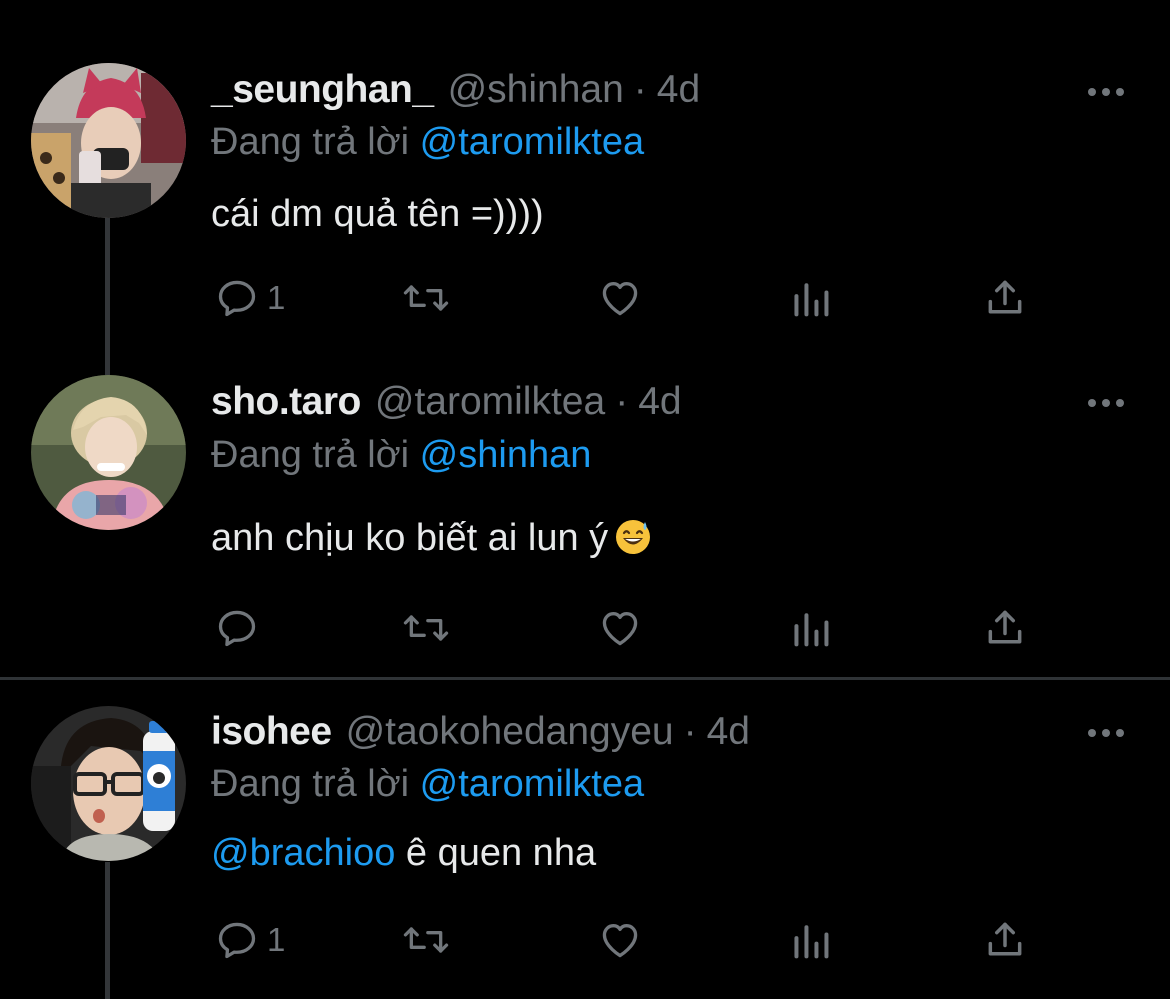  I want to click on replying-to-mention: @shinhan, so click(506, 455).